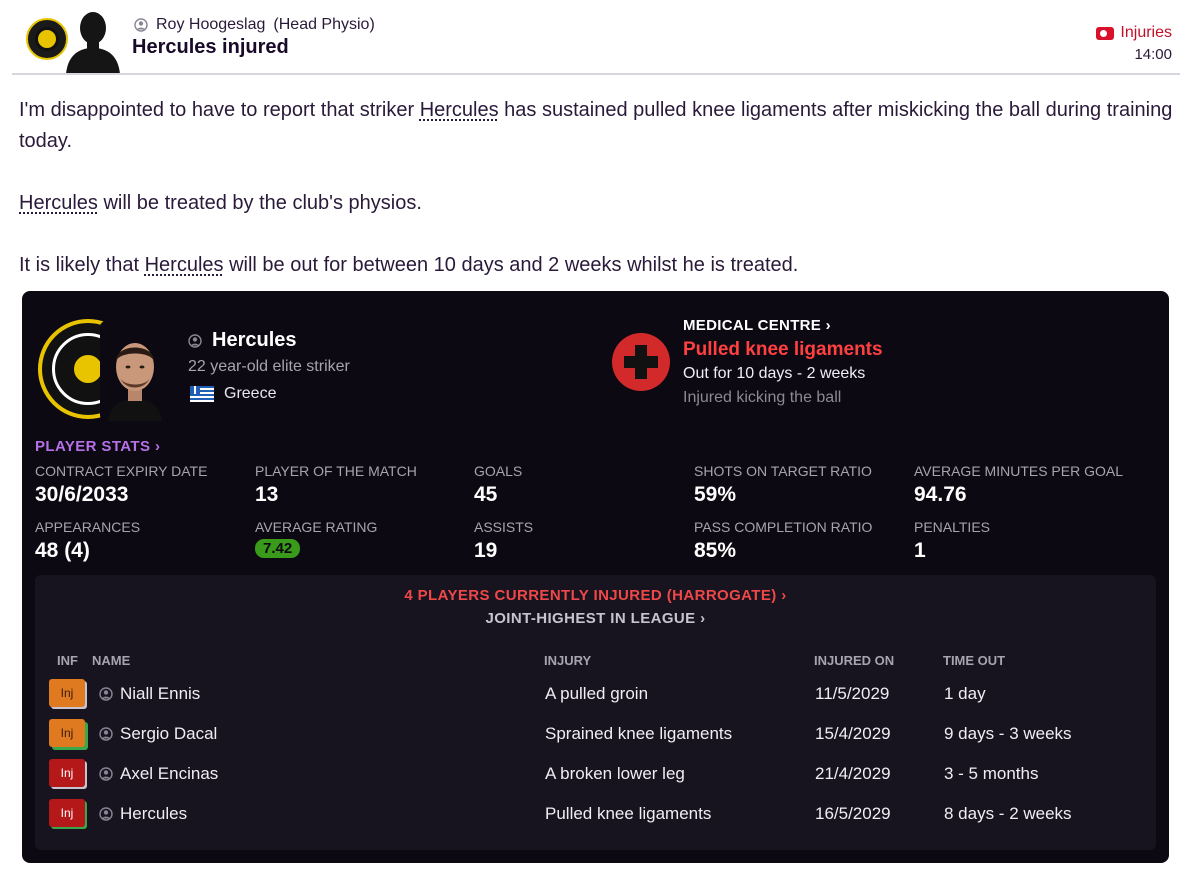 Image resolution: width=1200 pixels, height=881 pixels. Describe the element at coordinates (498, 471) in the screenshot. I see `stat-label: GOALS` at that location.